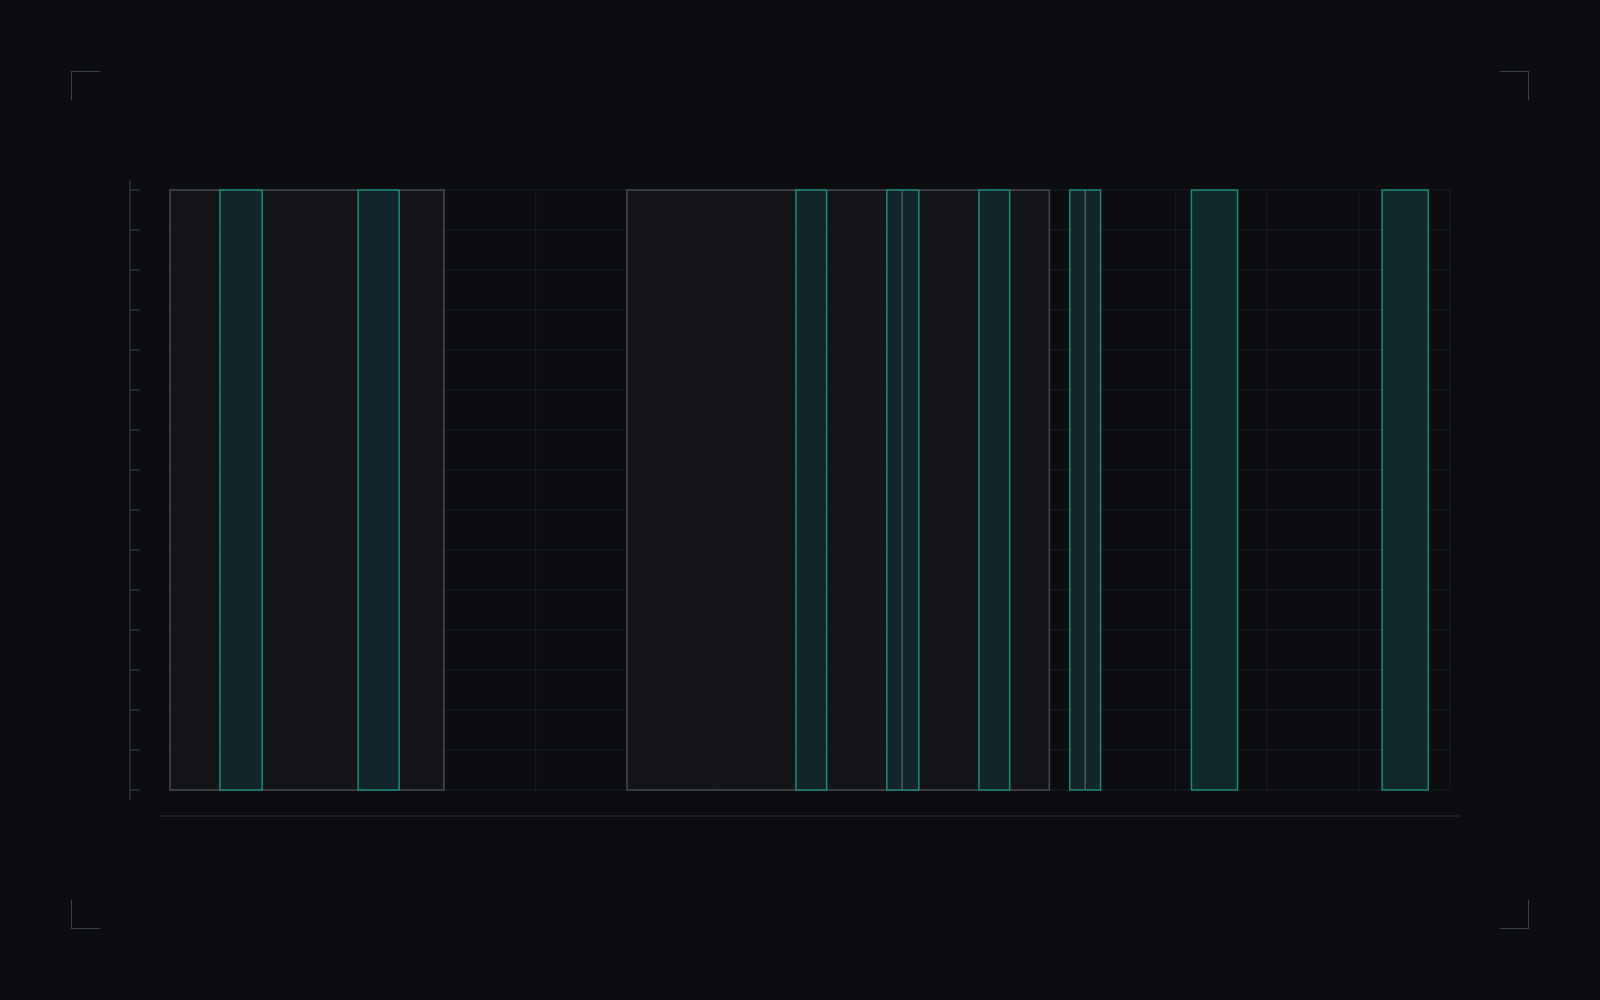  What do you see at coordinates (307, 490) in the screenshot?
I see `region-block` at bounding box center [307, 490].